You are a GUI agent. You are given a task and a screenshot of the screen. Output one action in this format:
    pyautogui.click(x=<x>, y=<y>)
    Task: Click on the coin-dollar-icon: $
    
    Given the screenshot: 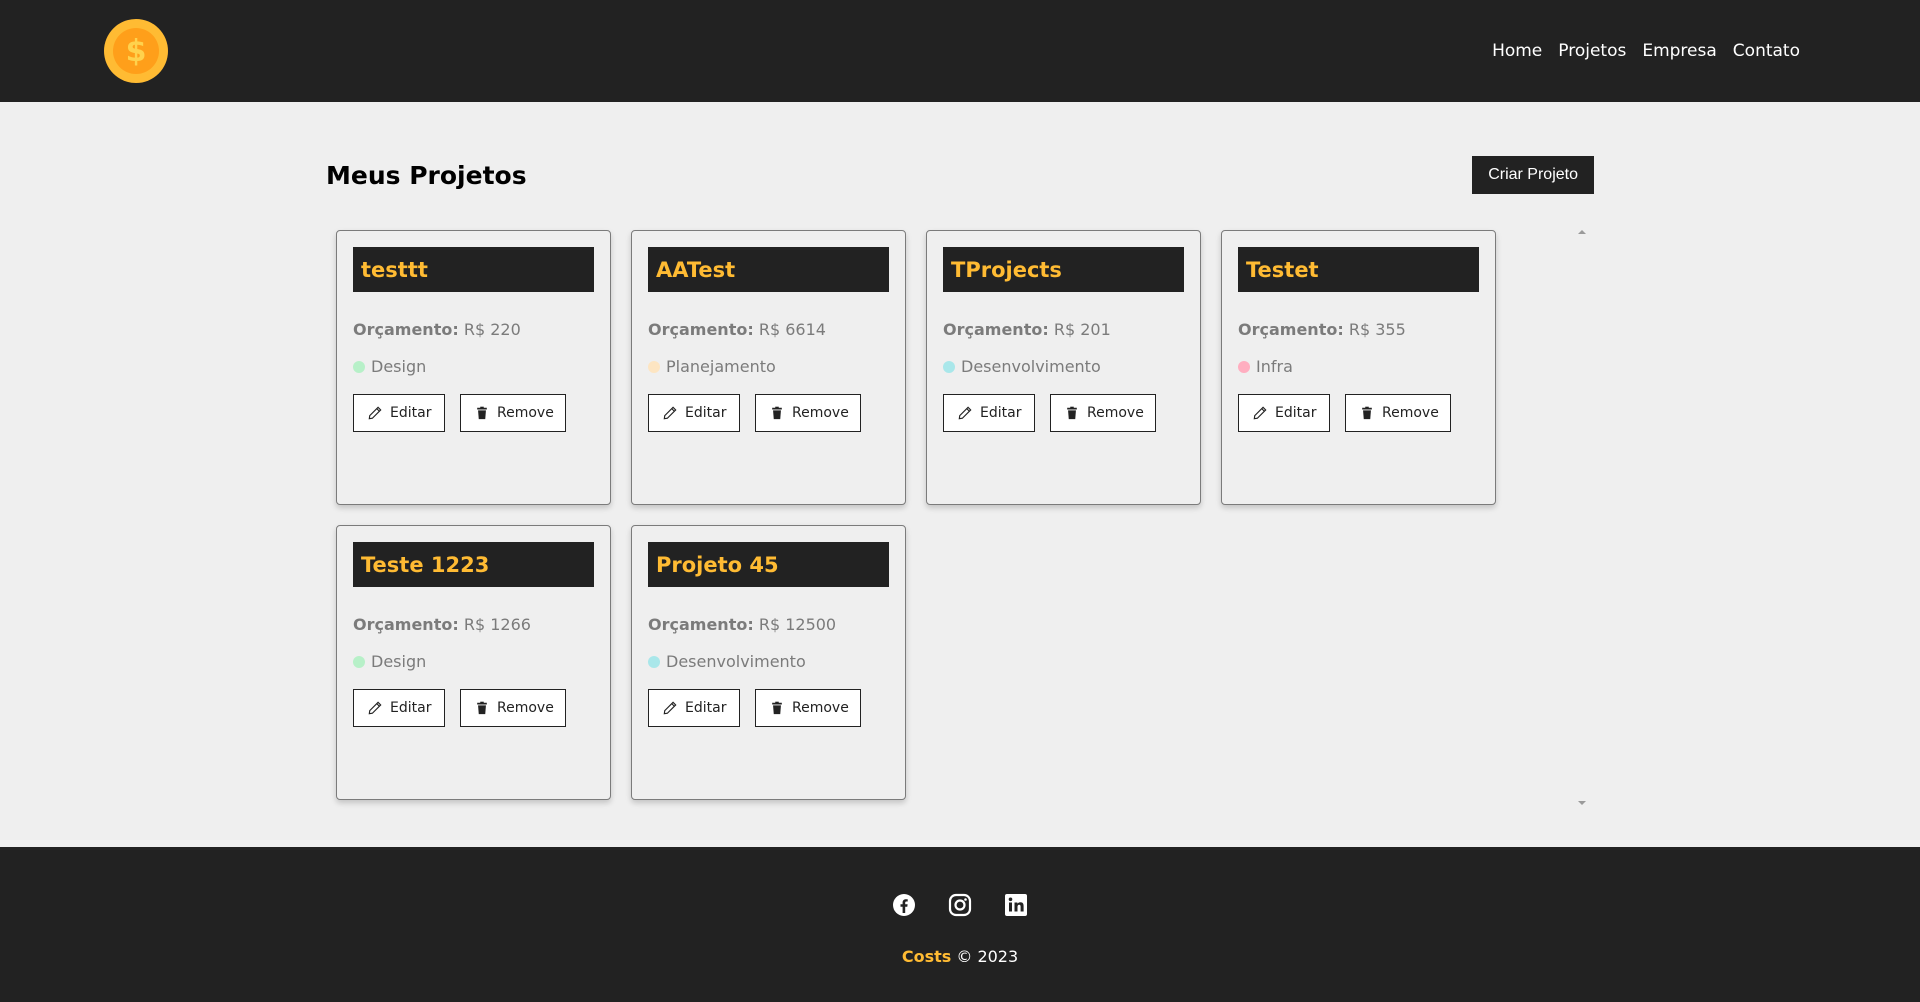 What is the action you would take?
    pyautogui.click(x=136, y=51)
    